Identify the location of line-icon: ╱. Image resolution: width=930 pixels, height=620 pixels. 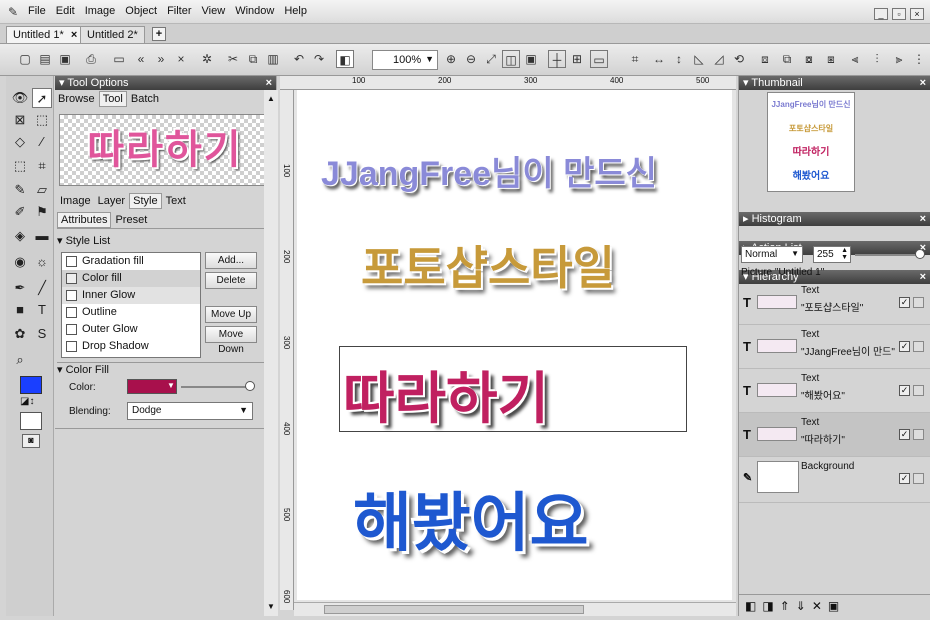
(42, 288).